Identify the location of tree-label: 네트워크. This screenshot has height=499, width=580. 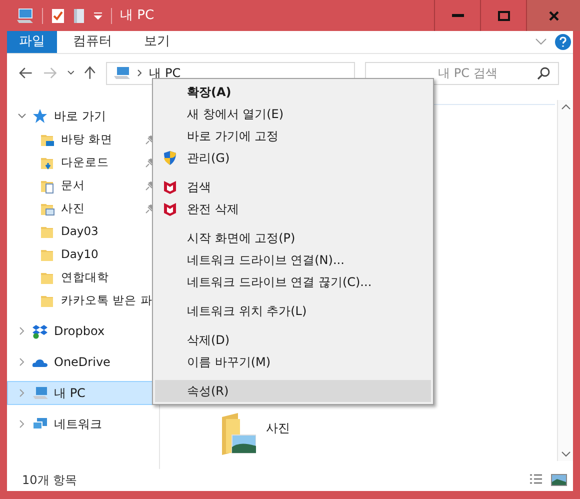
(78, 424).